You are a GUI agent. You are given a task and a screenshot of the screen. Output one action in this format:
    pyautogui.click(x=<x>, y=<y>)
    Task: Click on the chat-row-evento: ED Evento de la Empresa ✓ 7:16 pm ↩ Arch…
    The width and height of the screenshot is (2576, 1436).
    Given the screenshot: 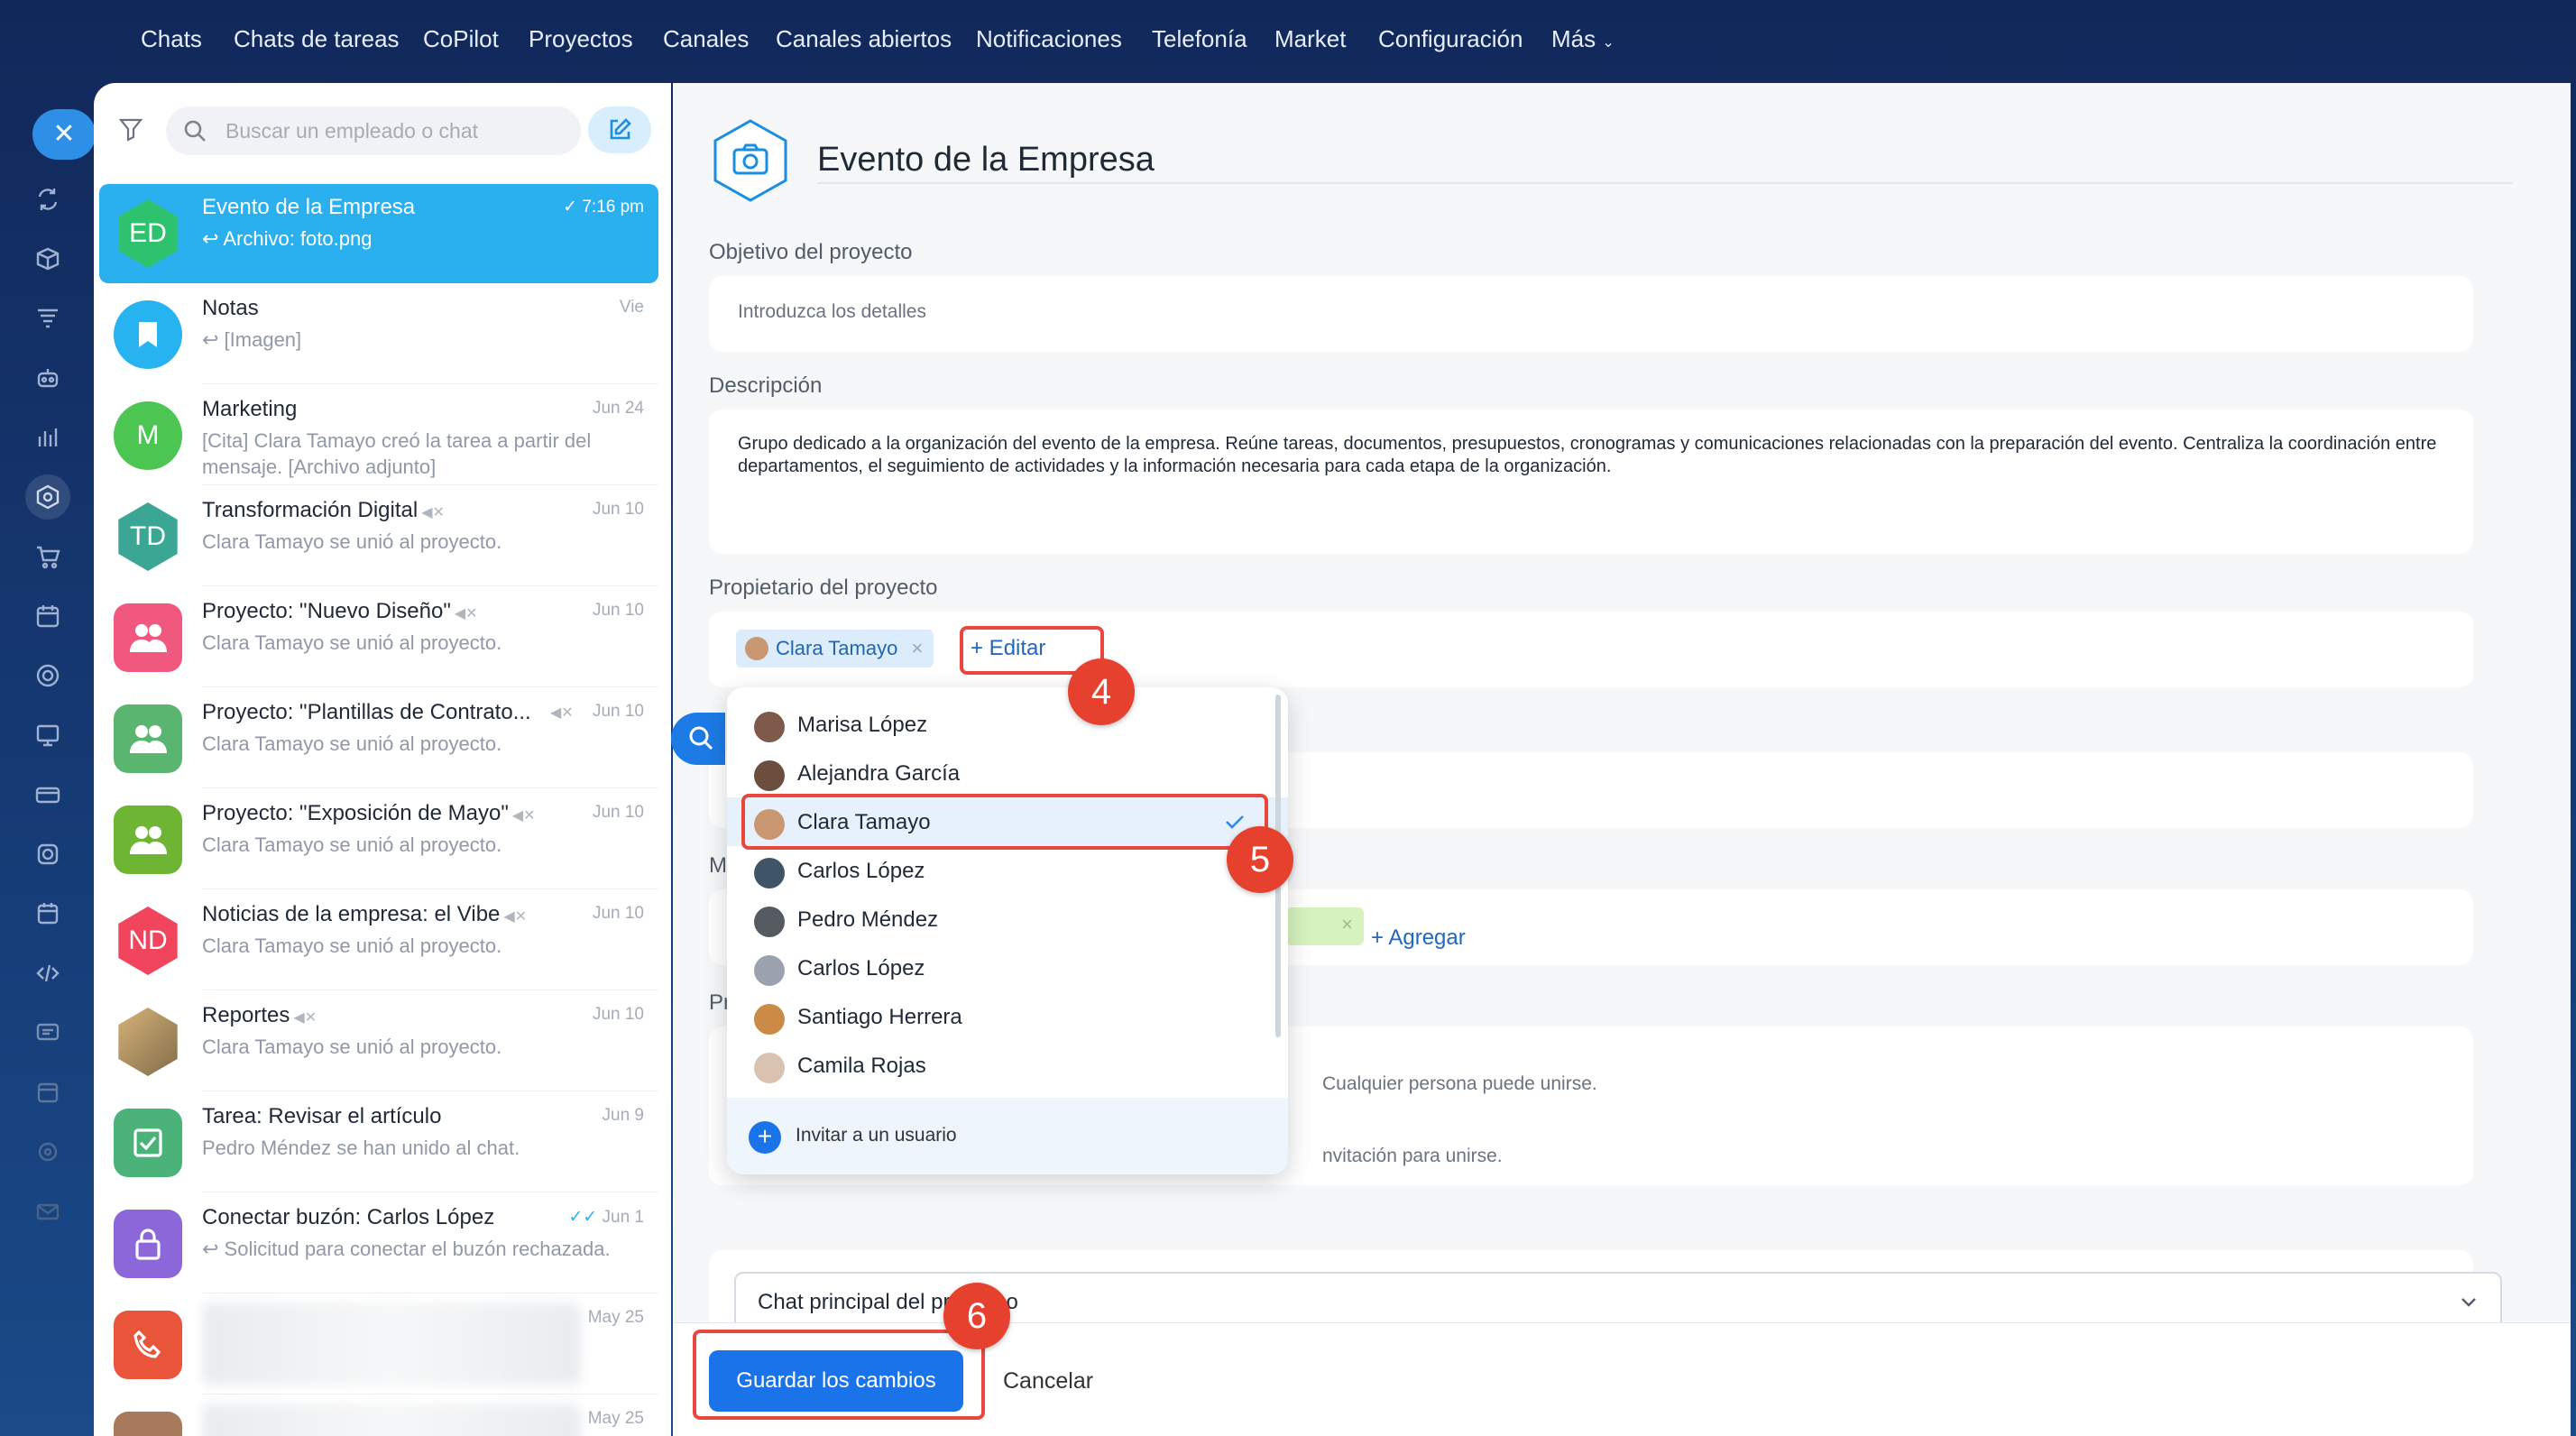 What is the action you would take?
    pyautogui.click(x=379, y=233)
    